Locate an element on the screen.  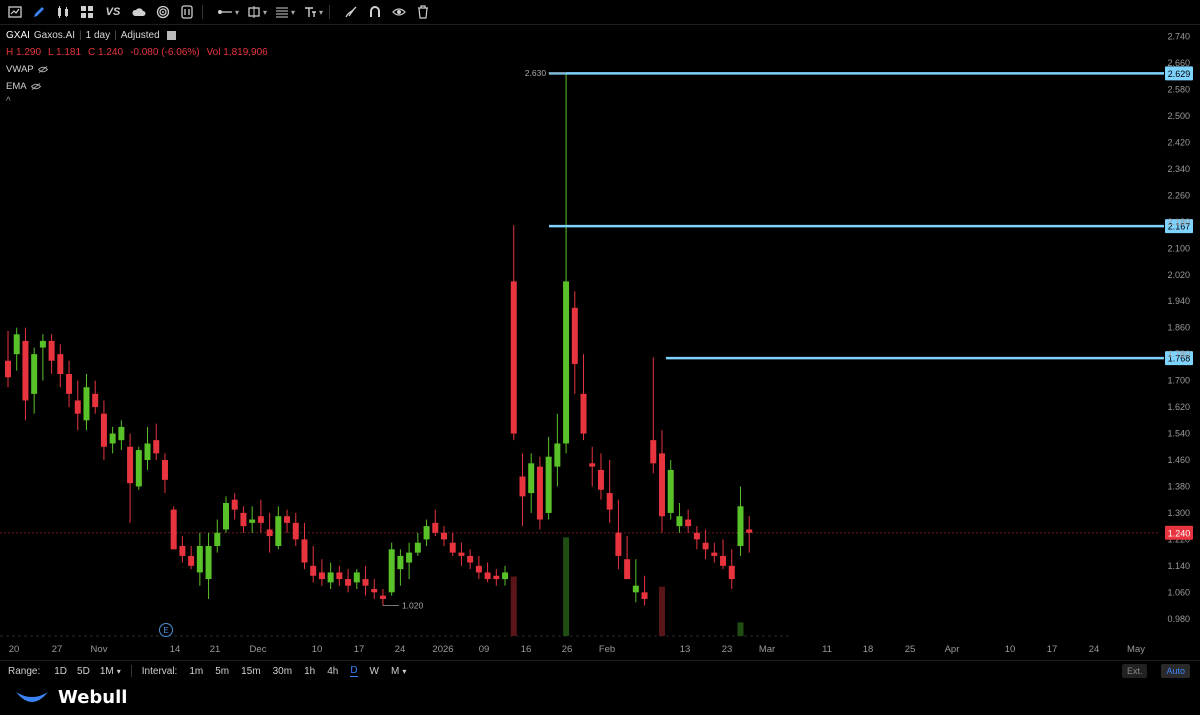
price-tick-label: 1.860 is located at coordinates (1178, 328).